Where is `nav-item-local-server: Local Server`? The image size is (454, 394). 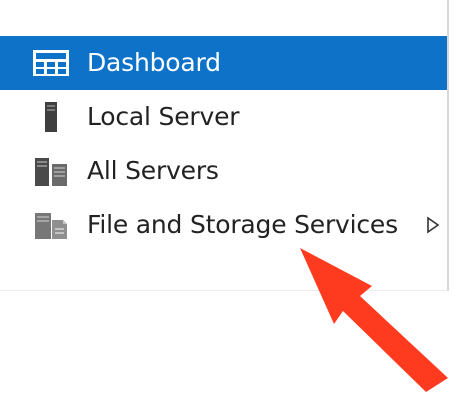 nav-item-local-server: Local Server is located at coordinates (223, 117).